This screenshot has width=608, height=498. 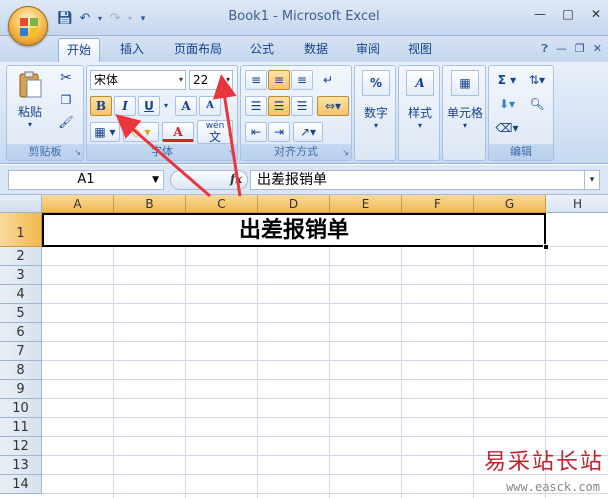 What do you see at coordinates (507, 128) in the screenshot?
I see `clear-icon: ⌫▾` at bounding box center [507, 128].